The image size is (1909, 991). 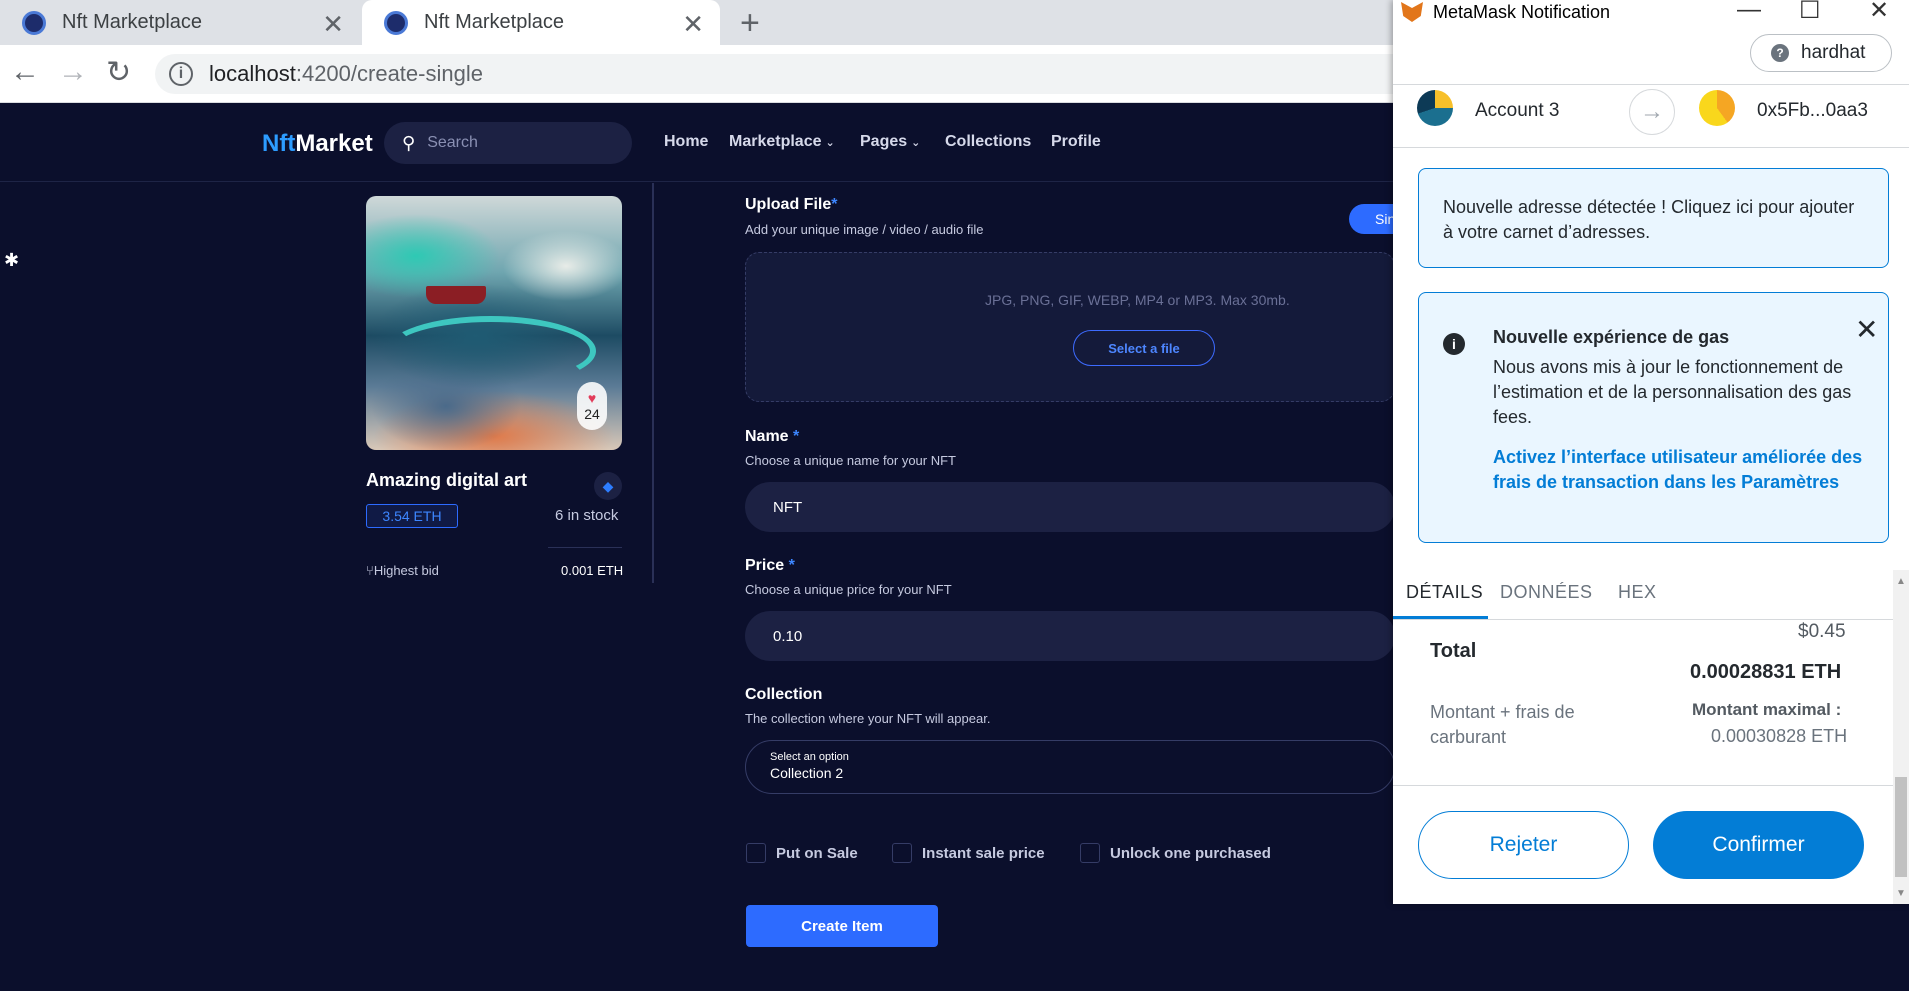 What do you see at coordinates (809, 757) in the screenshot?
I see `select-caption: Select an option` at bounding box center [809, 757].